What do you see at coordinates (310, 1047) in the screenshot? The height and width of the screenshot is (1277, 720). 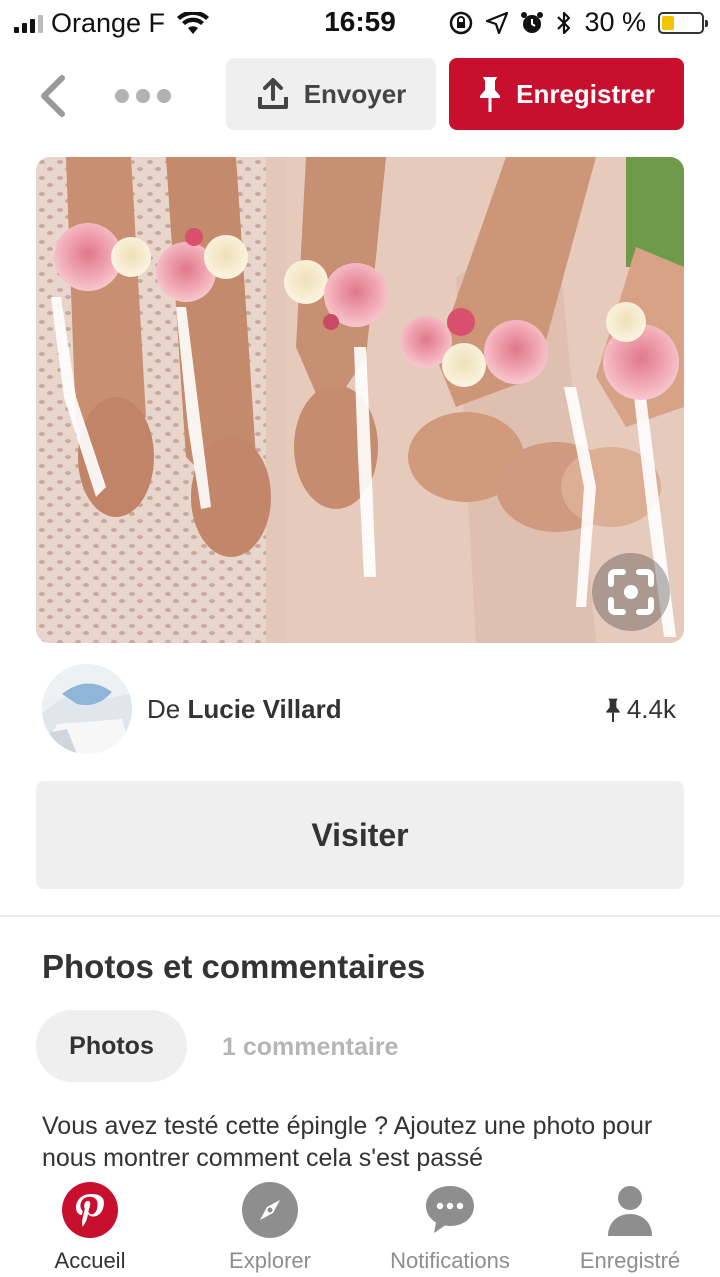 I see `tab-comments: 1 commentaire` at bounding box center [310, 1047].